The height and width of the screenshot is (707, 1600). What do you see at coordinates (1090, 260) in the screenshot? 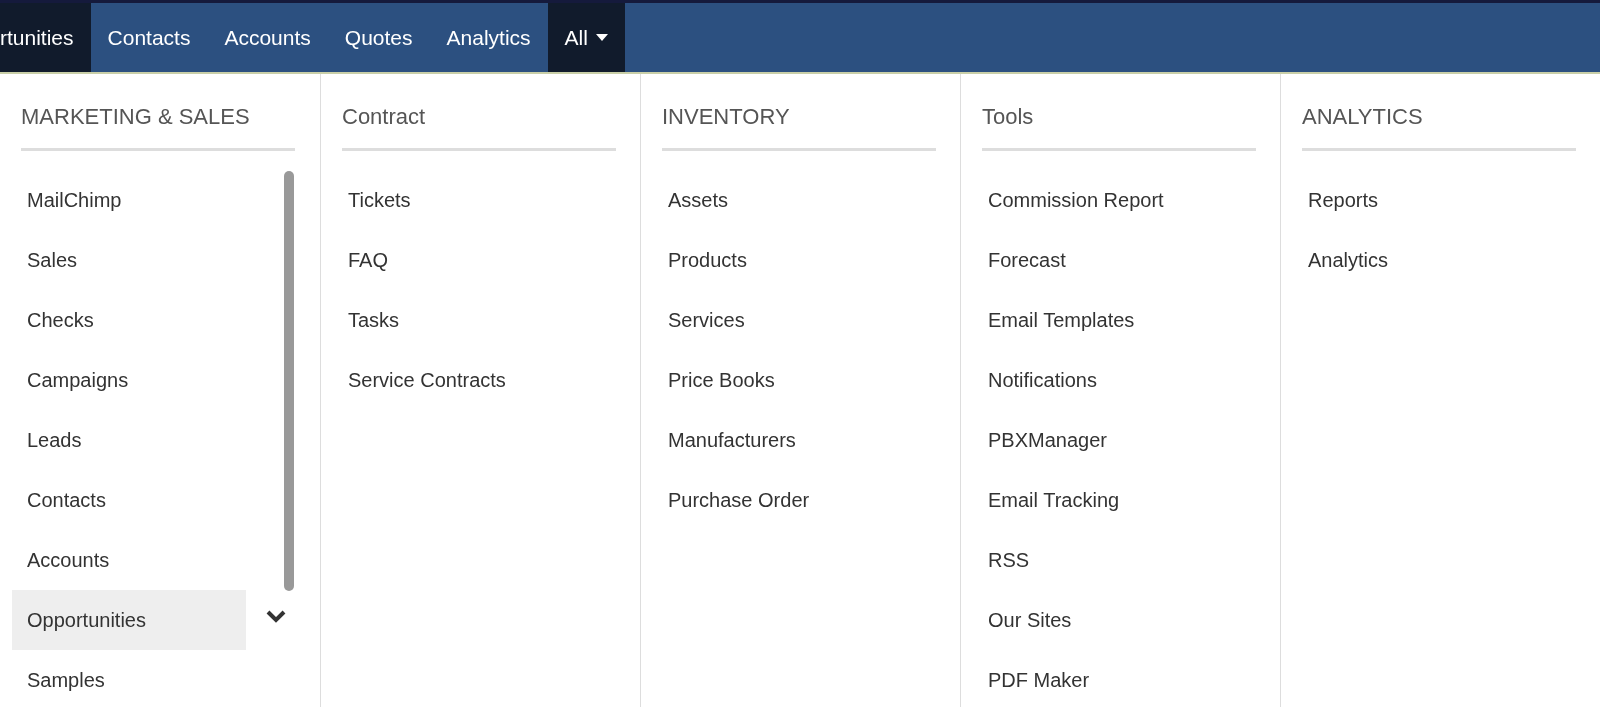
I see `menu-item: Forecast` at bounding box center [1090, 260].